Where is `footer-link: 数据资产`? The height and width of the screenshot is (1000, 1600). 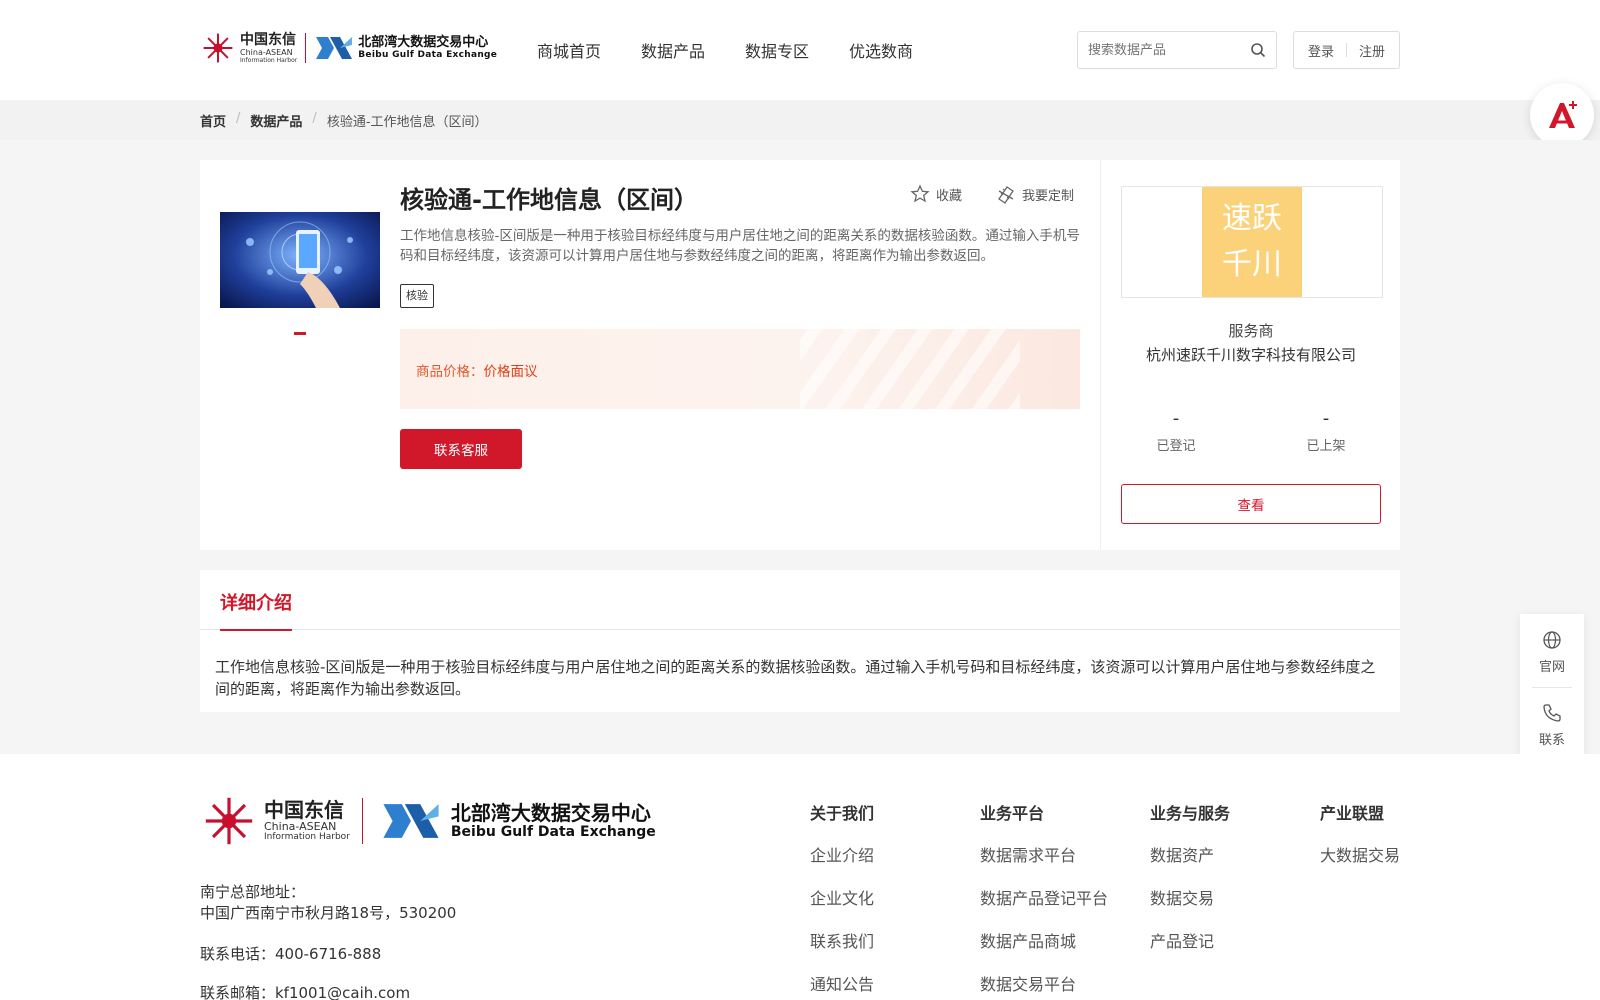
footer-link: 数据资产 is located at coordinates (1190, 854).